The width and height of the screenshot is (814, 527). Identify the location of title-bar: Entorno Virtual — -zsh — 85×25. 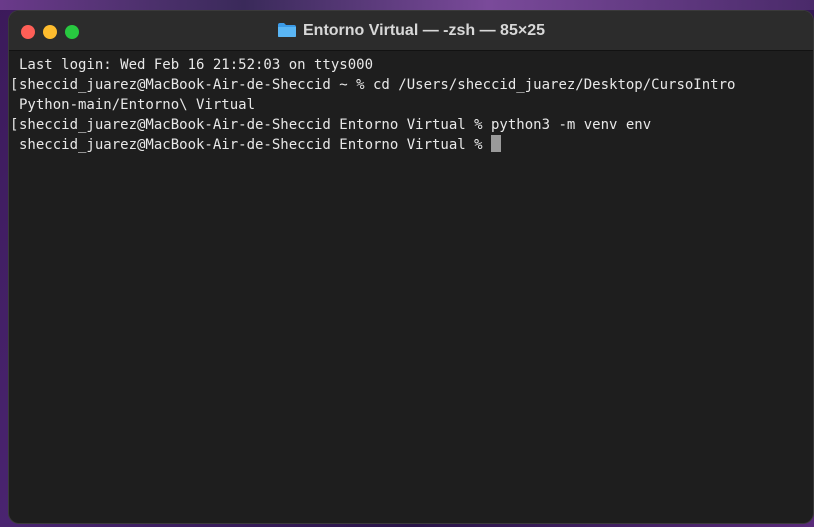
(411, 31).